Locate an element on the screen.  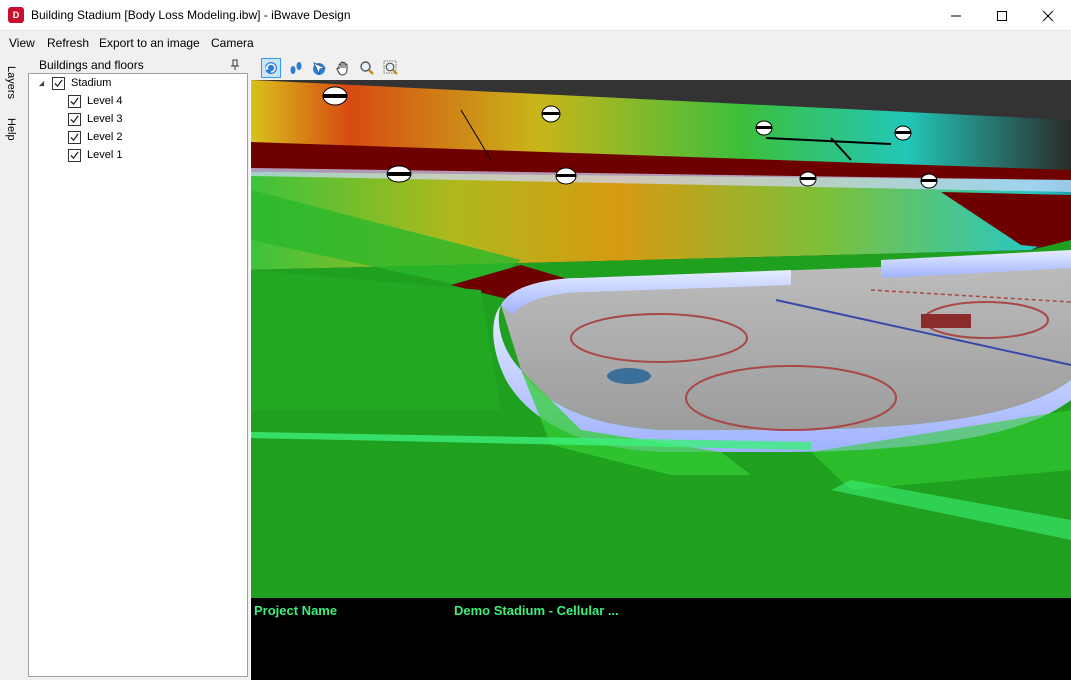
fly-tool-button is located at coordinates (319, 68).